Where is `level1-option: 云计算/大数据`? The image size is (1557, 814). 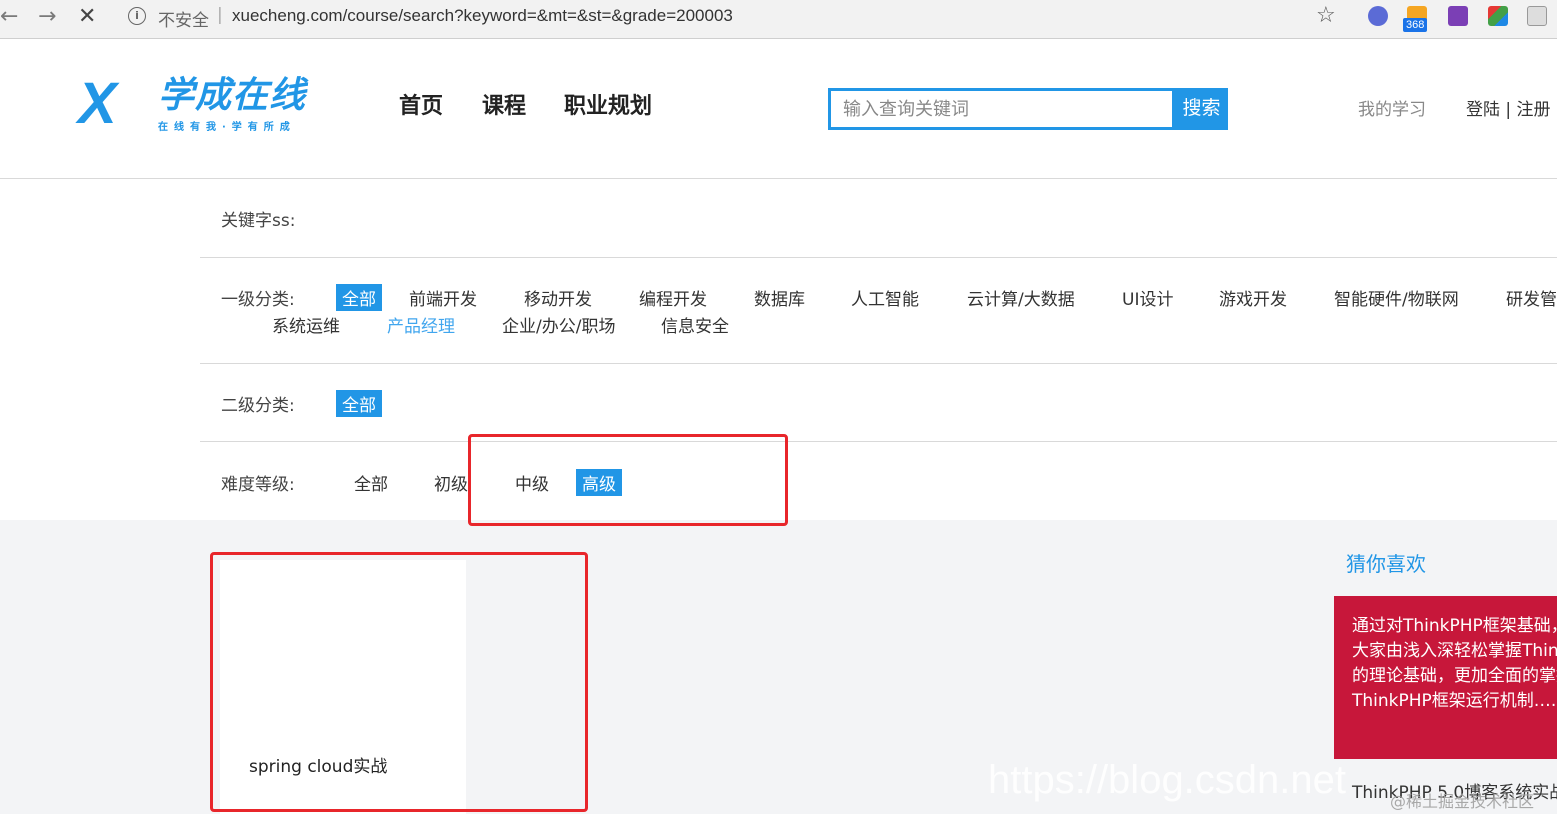
level1-option: 云计算/大数据 is located at coordinates (1021, 297).